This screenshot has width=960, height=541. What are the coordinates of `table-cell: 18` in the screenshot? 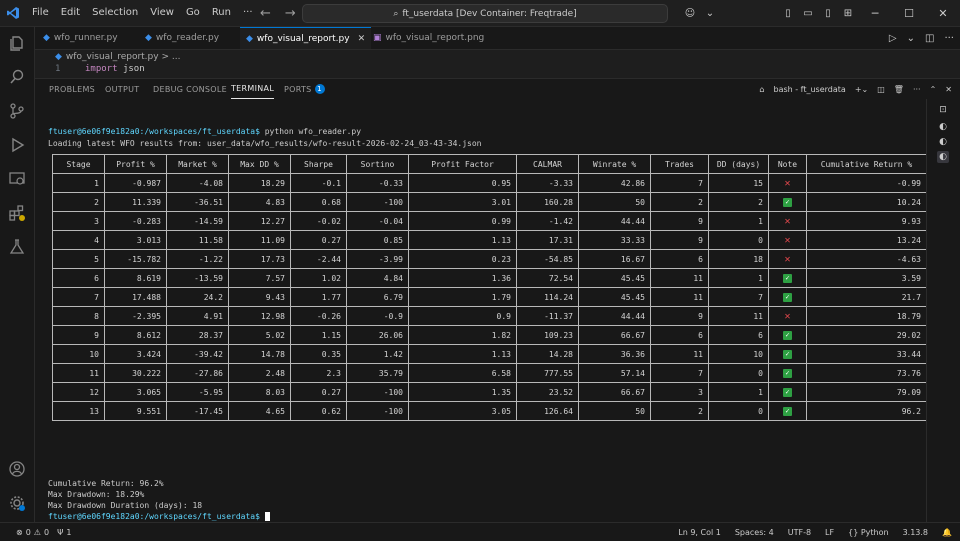 It's located at (738, 259).